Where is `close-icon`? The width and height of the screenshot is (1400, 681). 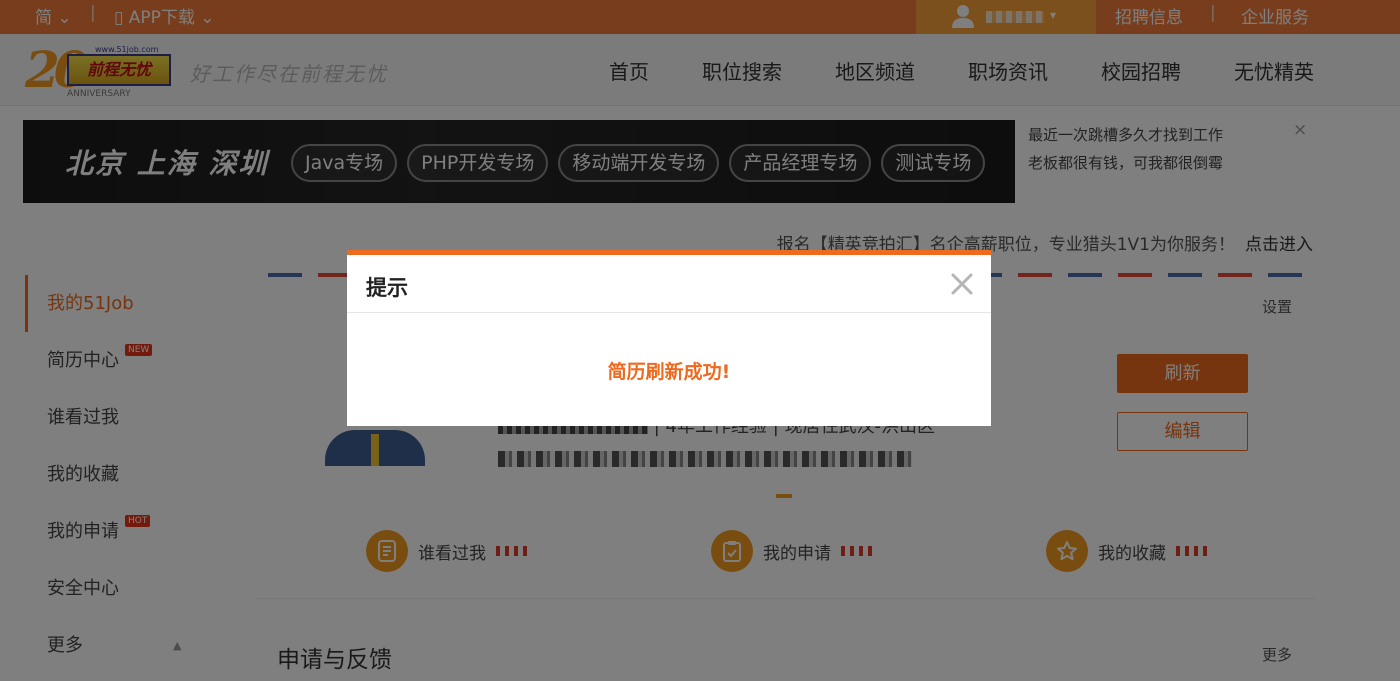
close-icon is located at coordinates (962, 284).